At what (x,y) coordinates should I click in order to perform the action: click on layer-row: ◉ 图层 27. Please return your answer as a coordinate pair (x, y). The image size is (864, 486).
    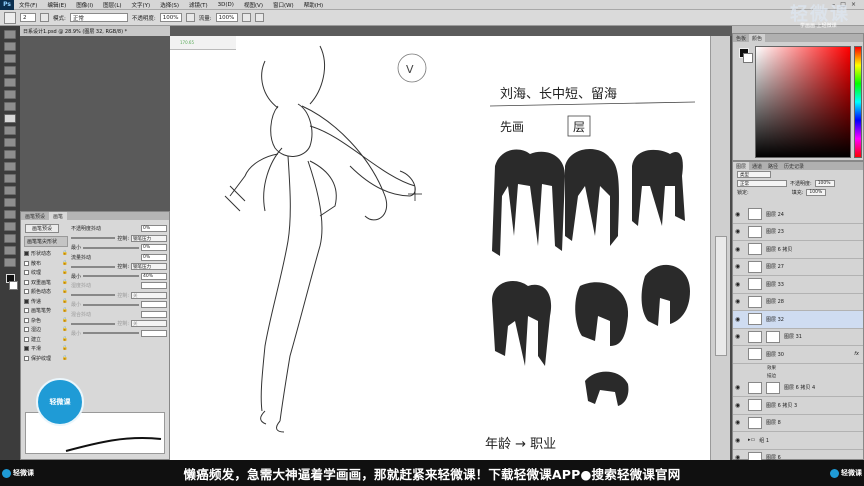
    Looking at the image, I should click on (798, 267).